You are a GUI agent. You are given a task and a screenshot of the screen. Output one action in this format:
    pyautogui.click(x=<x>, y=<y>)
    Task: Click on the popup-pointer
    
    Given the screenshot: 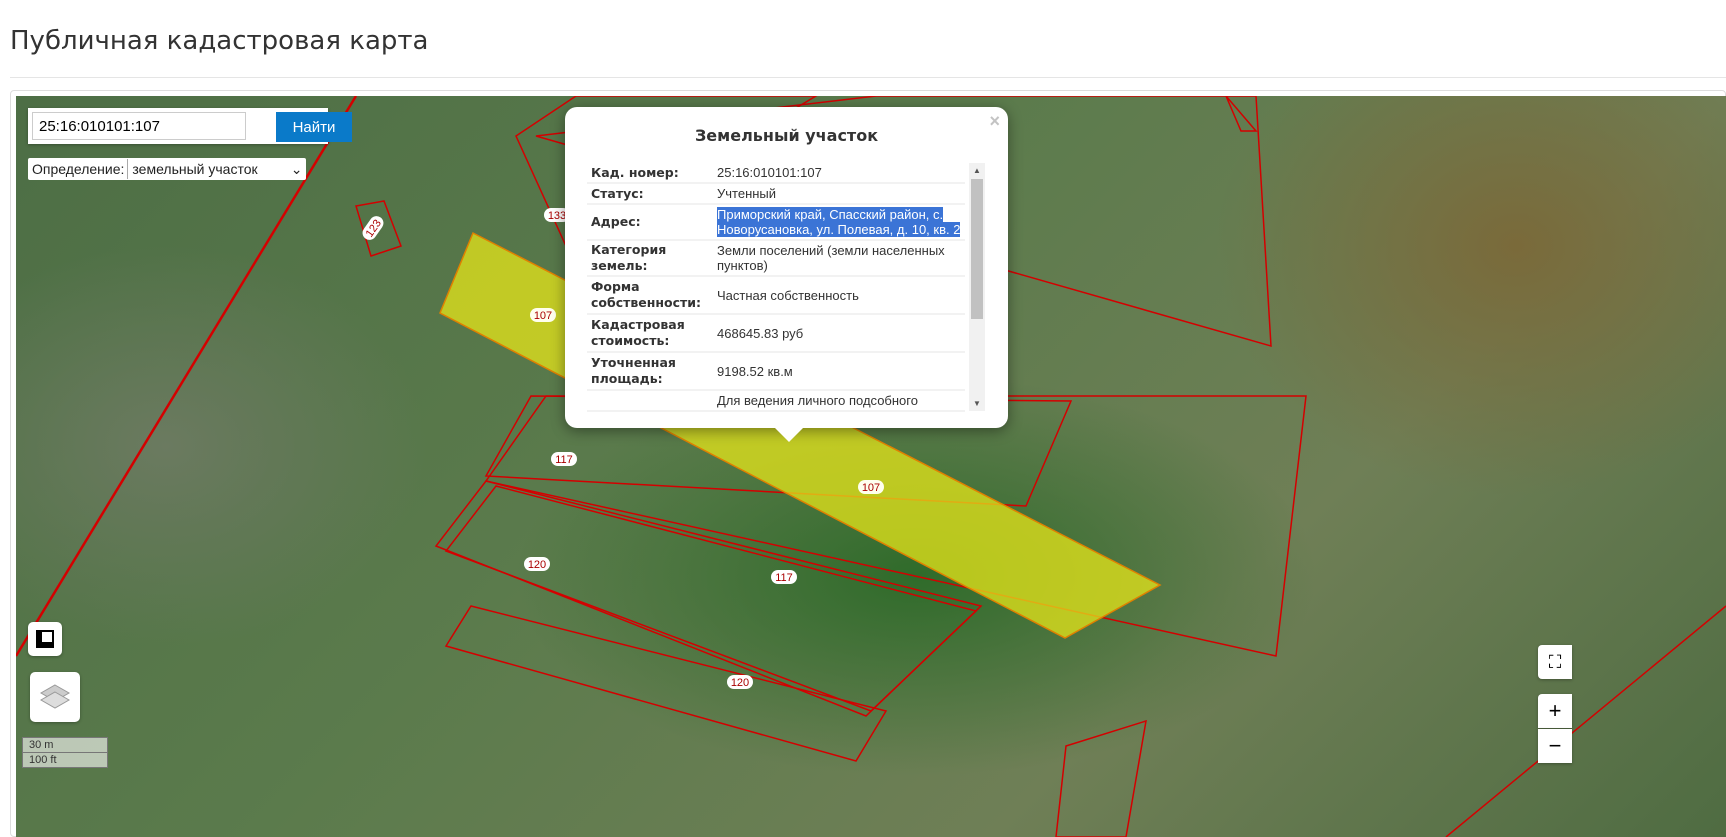 What is the action you would take?
    pyautogui.click(x=789, y=435)
    